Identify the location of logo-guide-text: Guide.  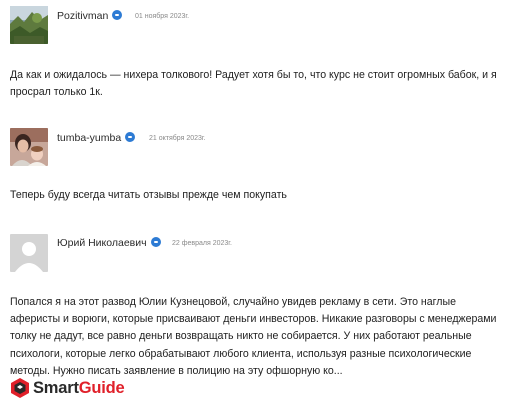
(101, 387).